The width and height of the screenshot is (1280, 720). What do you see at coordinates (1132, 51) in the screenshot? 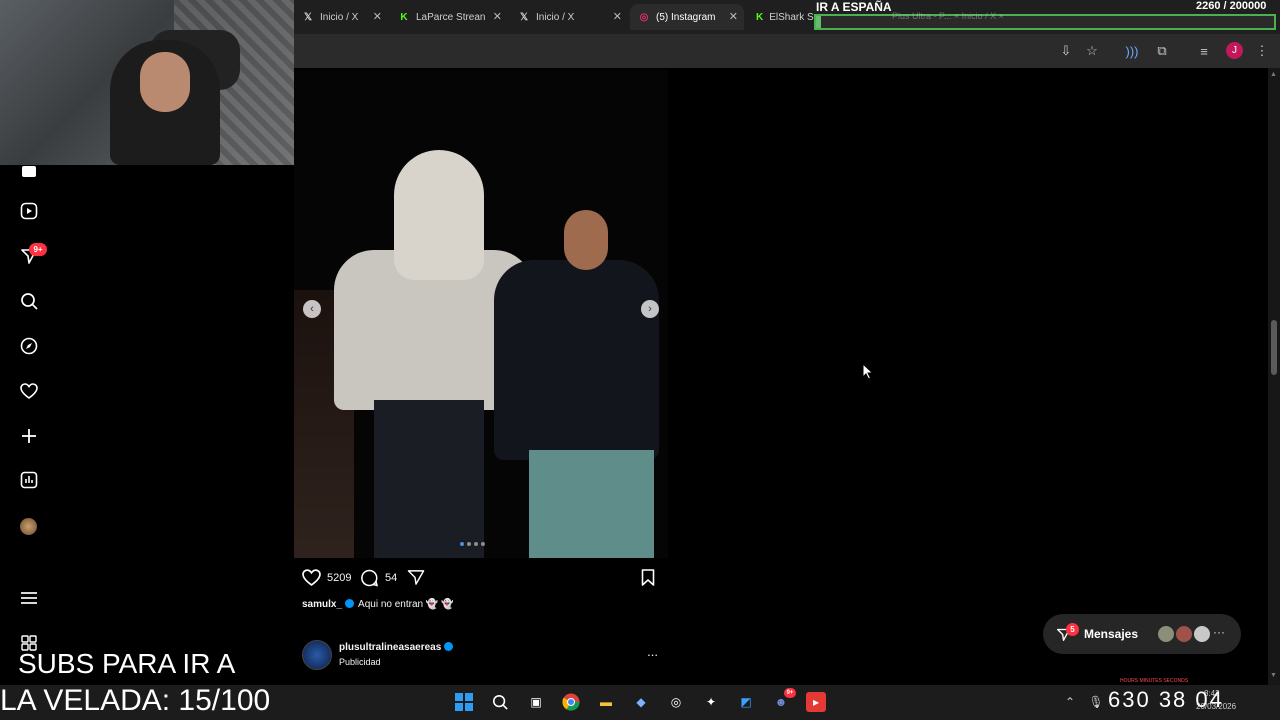
I see `extension-wave-icon: )))` at bounding box center [1132, 51].